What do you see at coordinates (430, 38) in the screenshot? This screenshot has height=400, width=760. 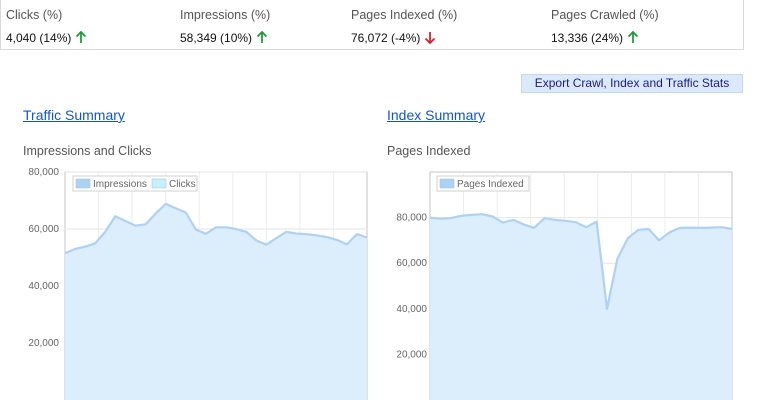 I see `arrow-down-icon` at bounding box center [430, 38].